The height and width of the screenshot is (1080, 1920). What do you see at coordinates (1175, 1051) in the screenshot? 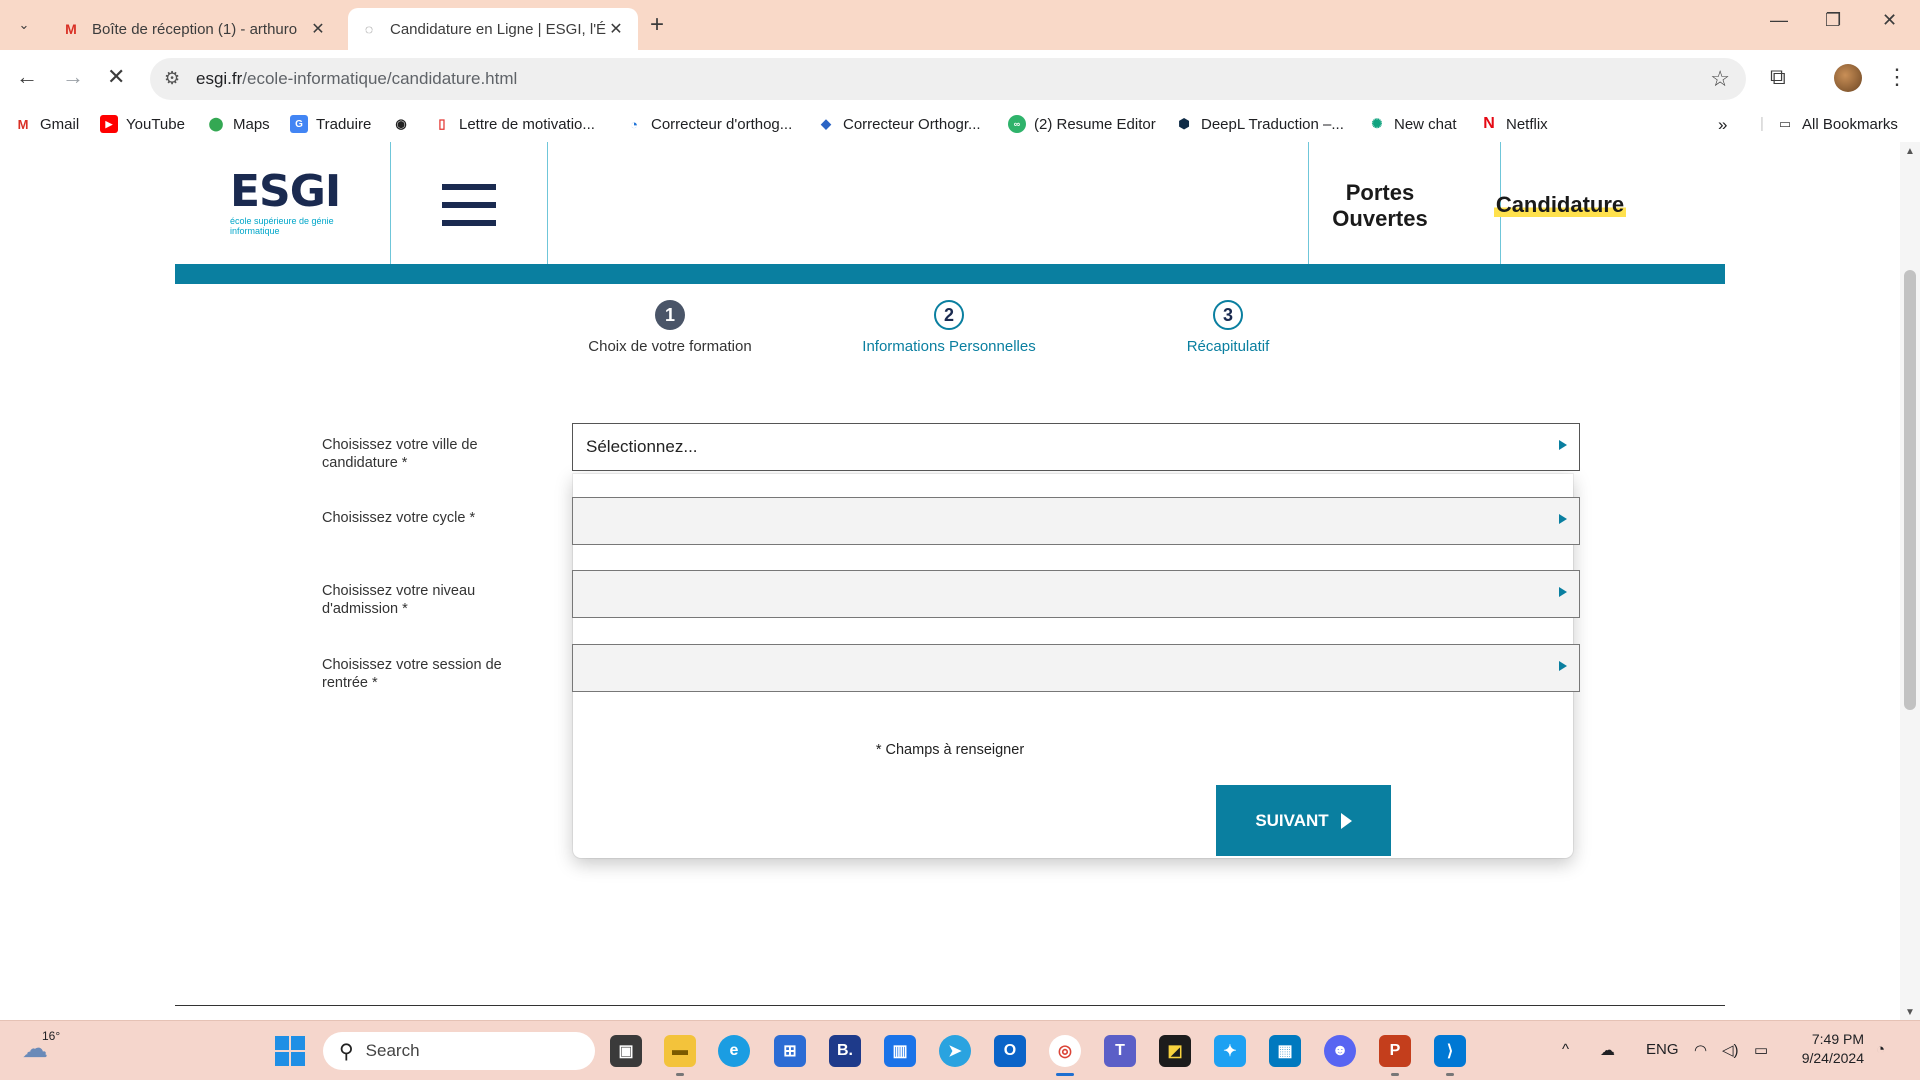
I see `sticky-notes-icon: ◩` at bounding box center [1175, 1051].